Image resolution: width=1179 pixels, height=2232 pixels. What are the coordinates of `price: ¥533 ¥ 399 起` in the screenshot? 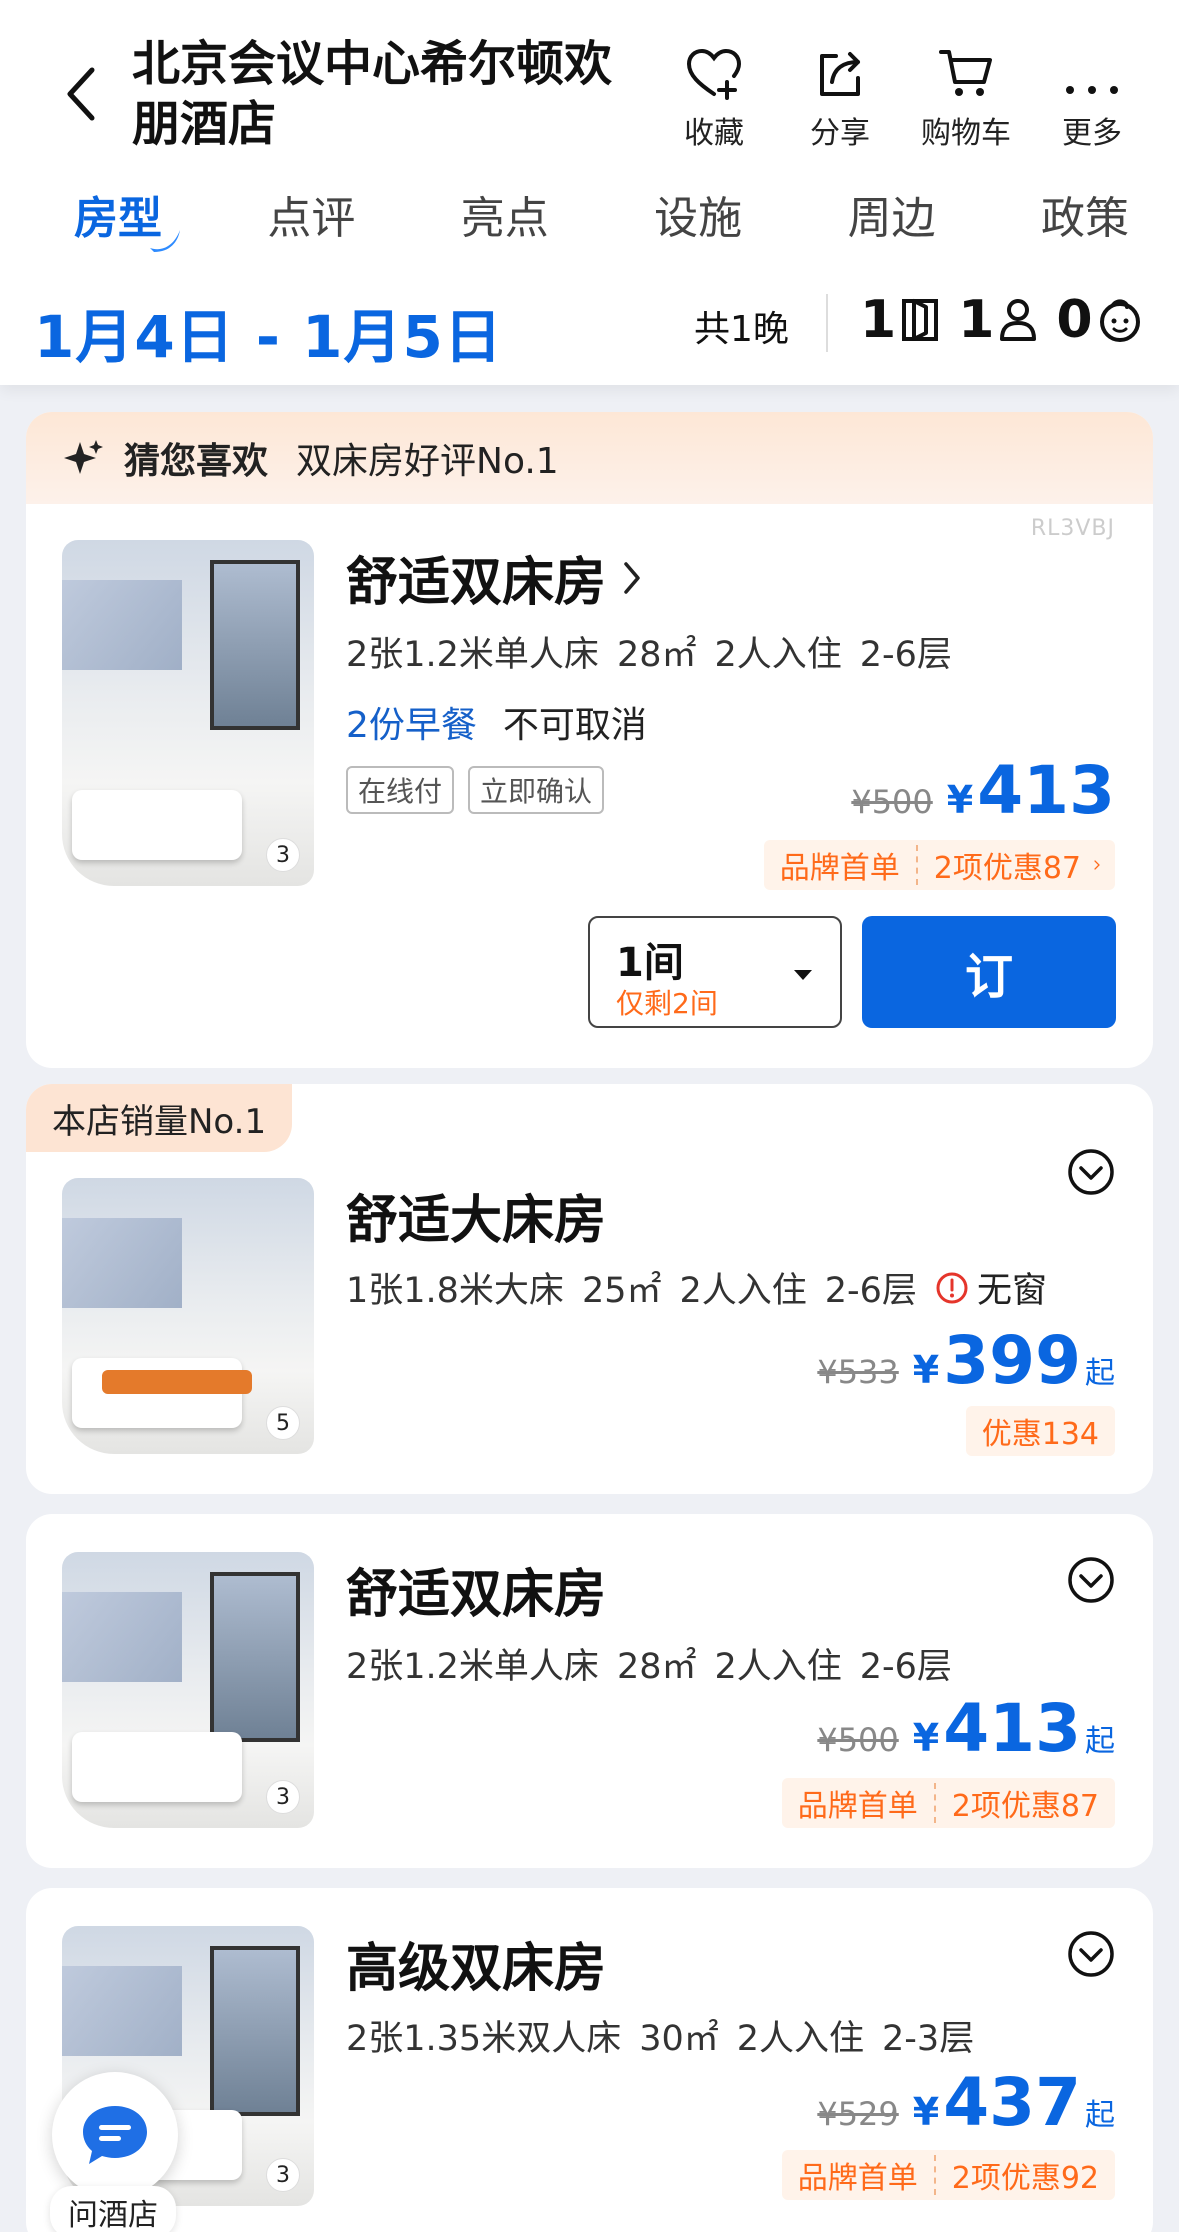 It's located at (966, 1360).